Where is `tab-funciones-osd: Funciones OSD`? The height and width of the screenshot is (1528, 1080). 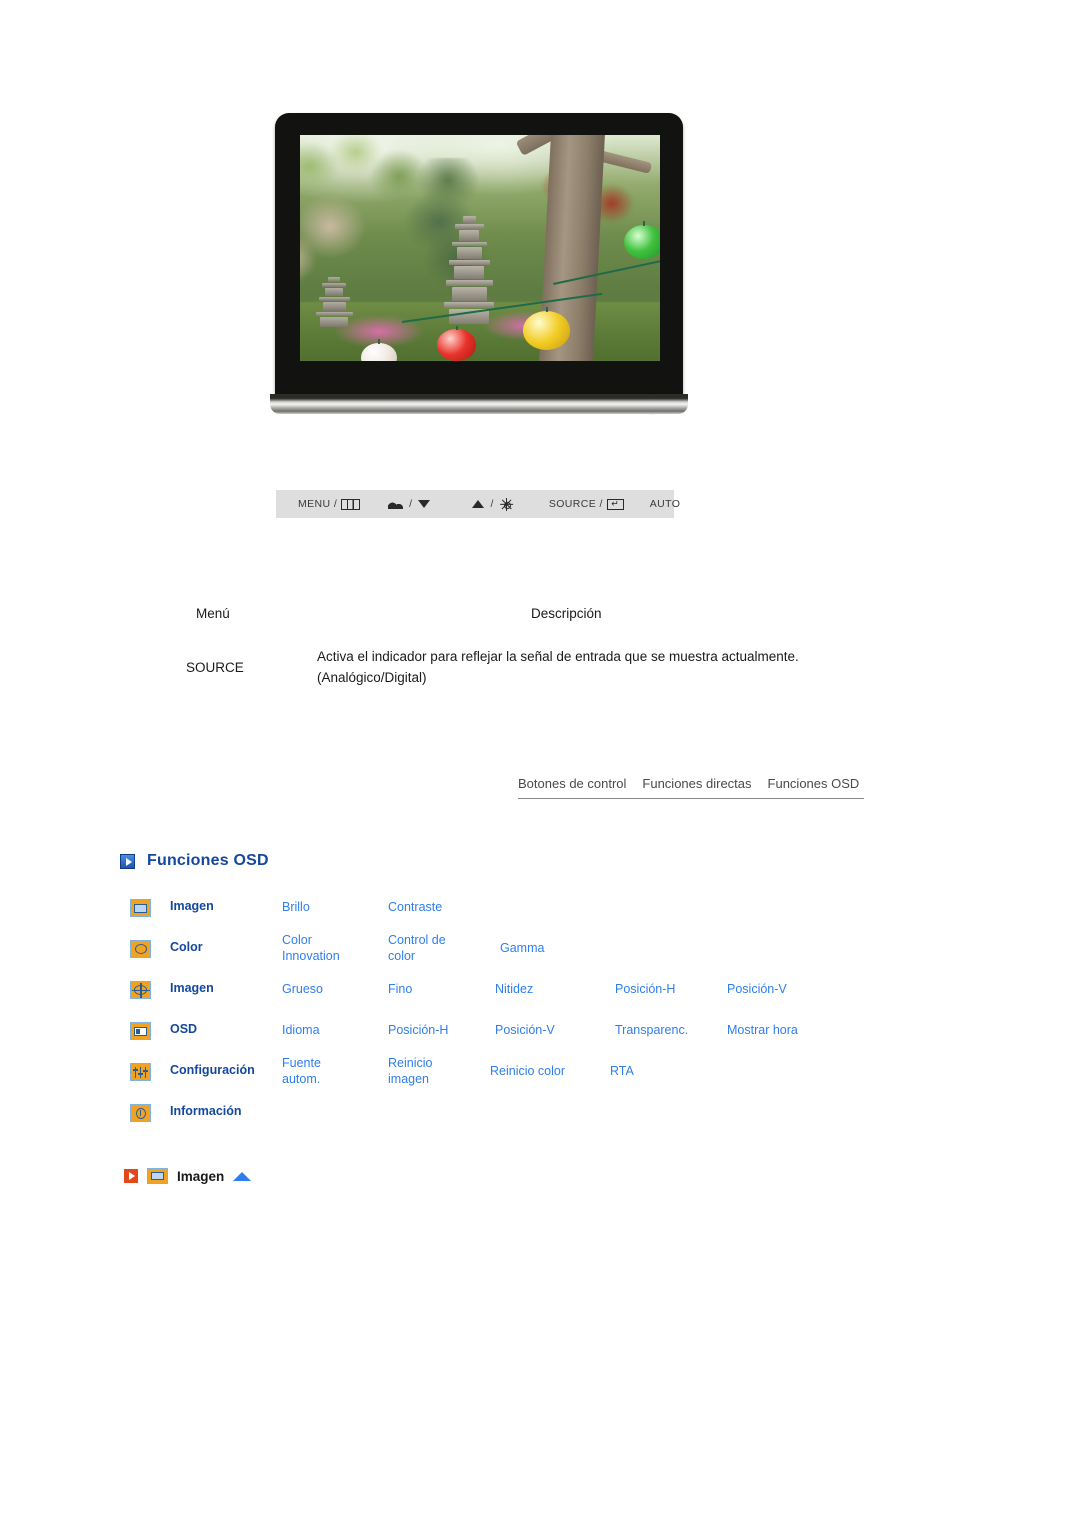 tab-funciones-osd: Funciones OSD is located at coordinates (814, 783).